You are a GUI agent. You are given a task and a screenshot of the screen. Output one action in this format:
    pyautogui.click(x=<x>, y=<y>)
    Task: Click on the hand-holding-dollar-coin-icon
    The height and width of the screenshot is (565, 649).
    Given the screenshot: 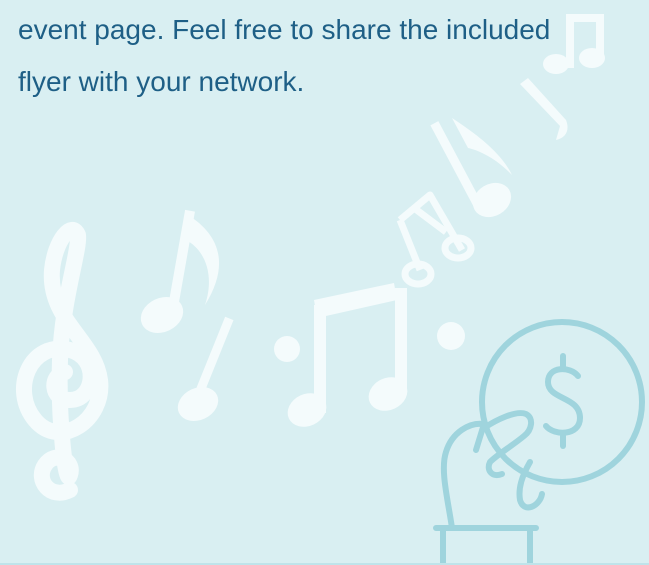 What is the action you would take?
    pyautogui.click(x=539, y=442)
    